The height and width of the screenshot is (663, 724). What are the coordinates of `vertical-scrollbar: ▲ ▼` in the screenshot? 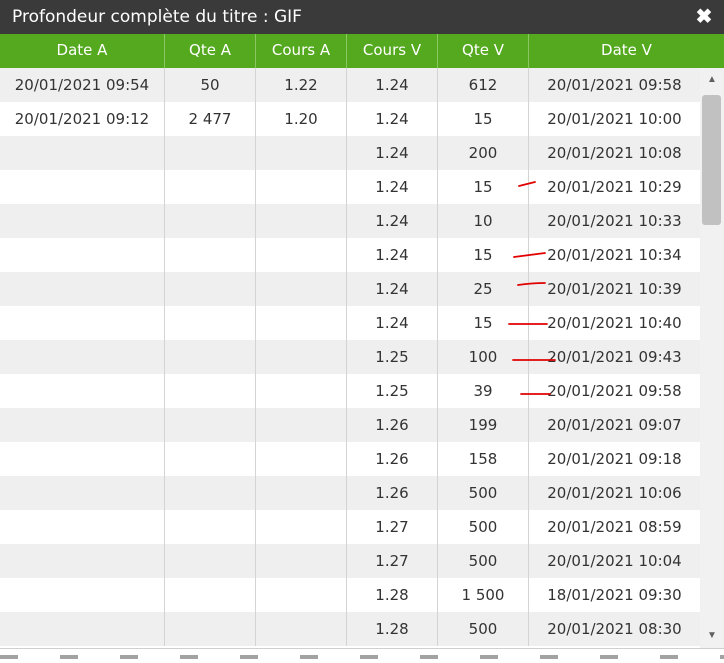 It's located at (712, 358).